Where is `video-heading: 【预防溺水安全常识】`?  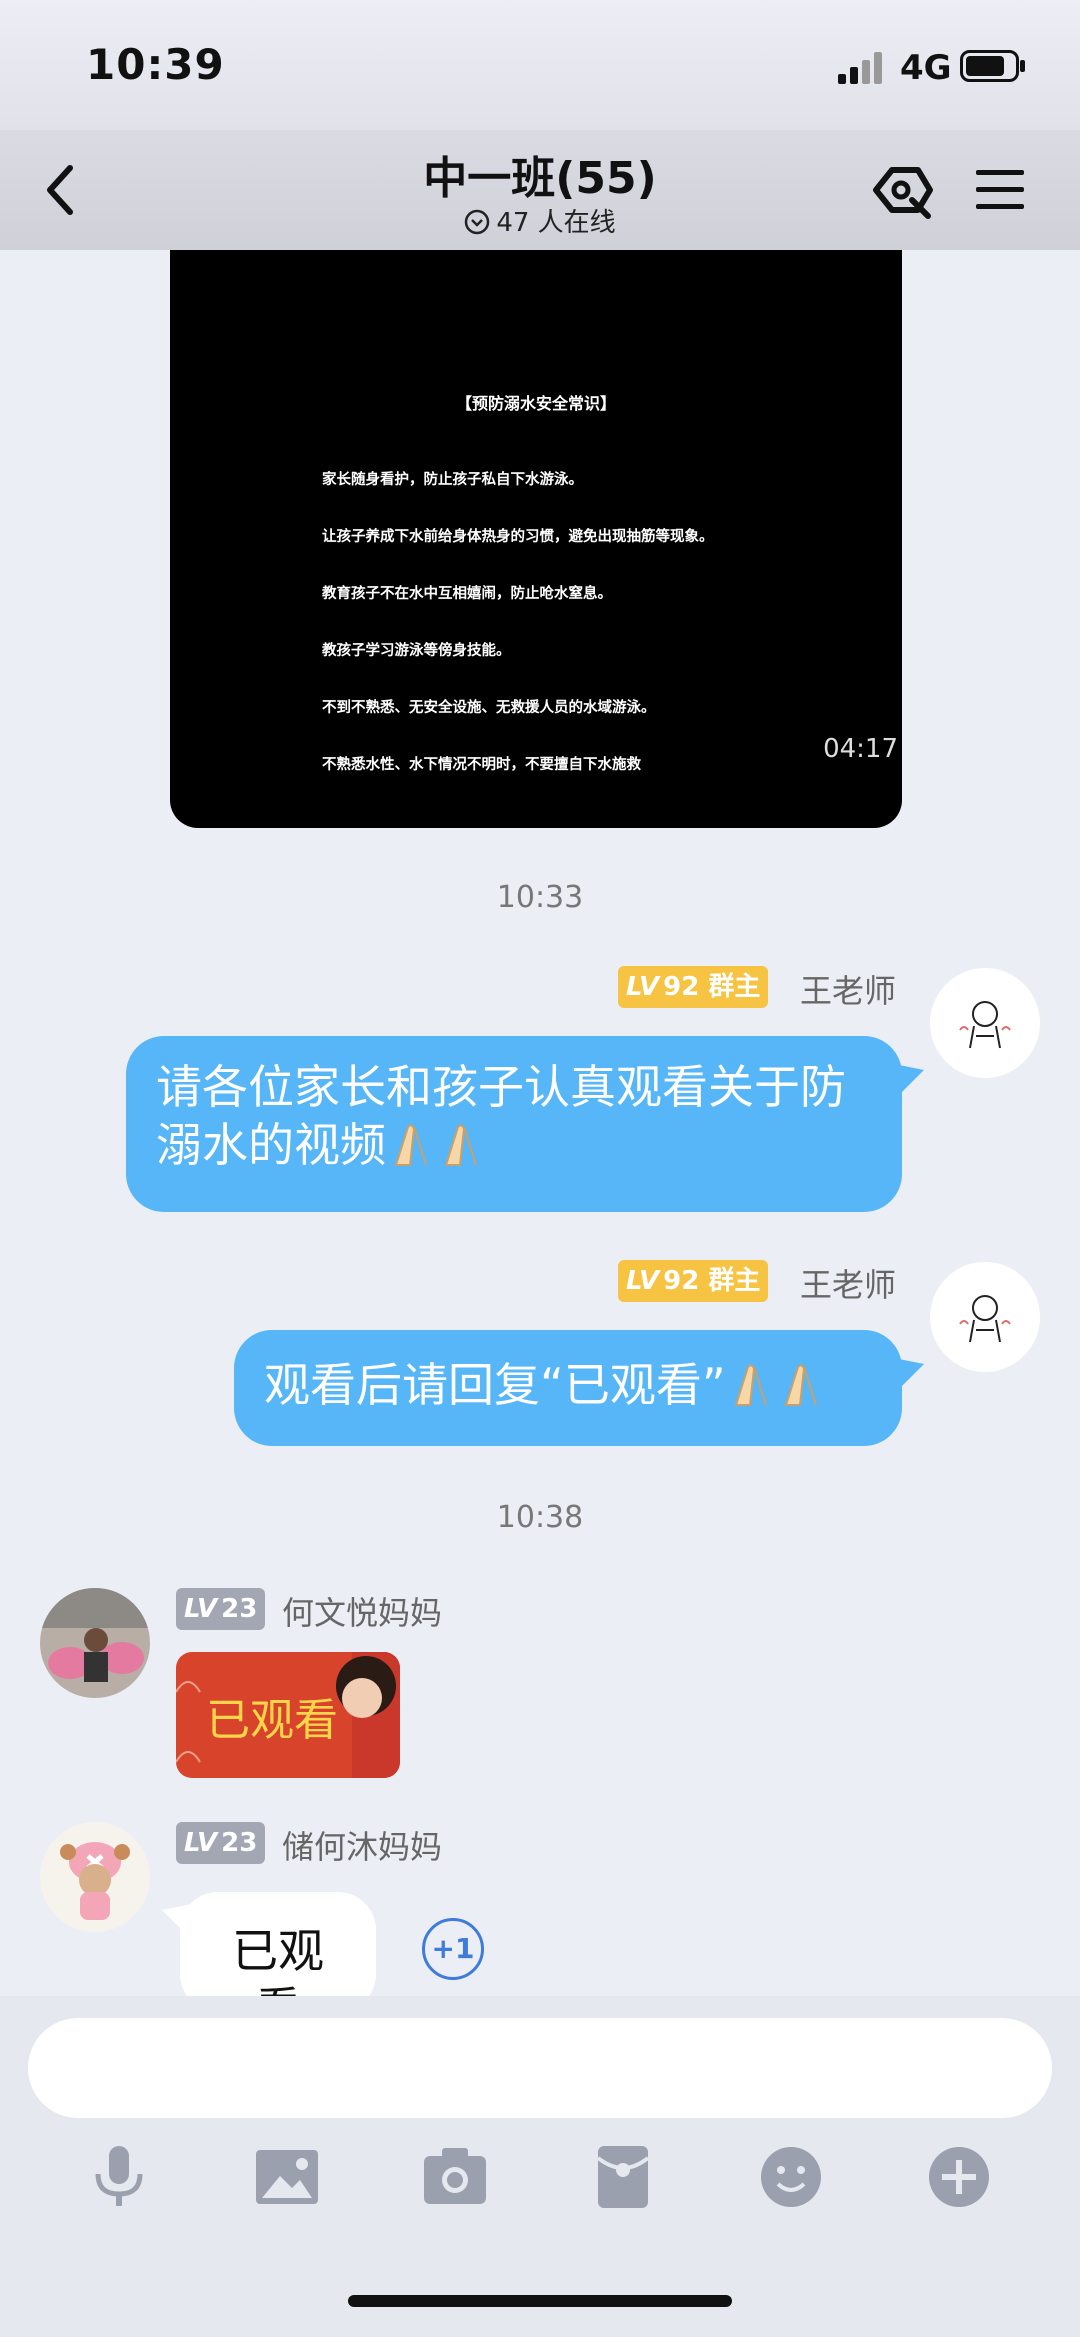
video-heading: 【预防溺水安全常识】 is located at coordinates (535, 403).